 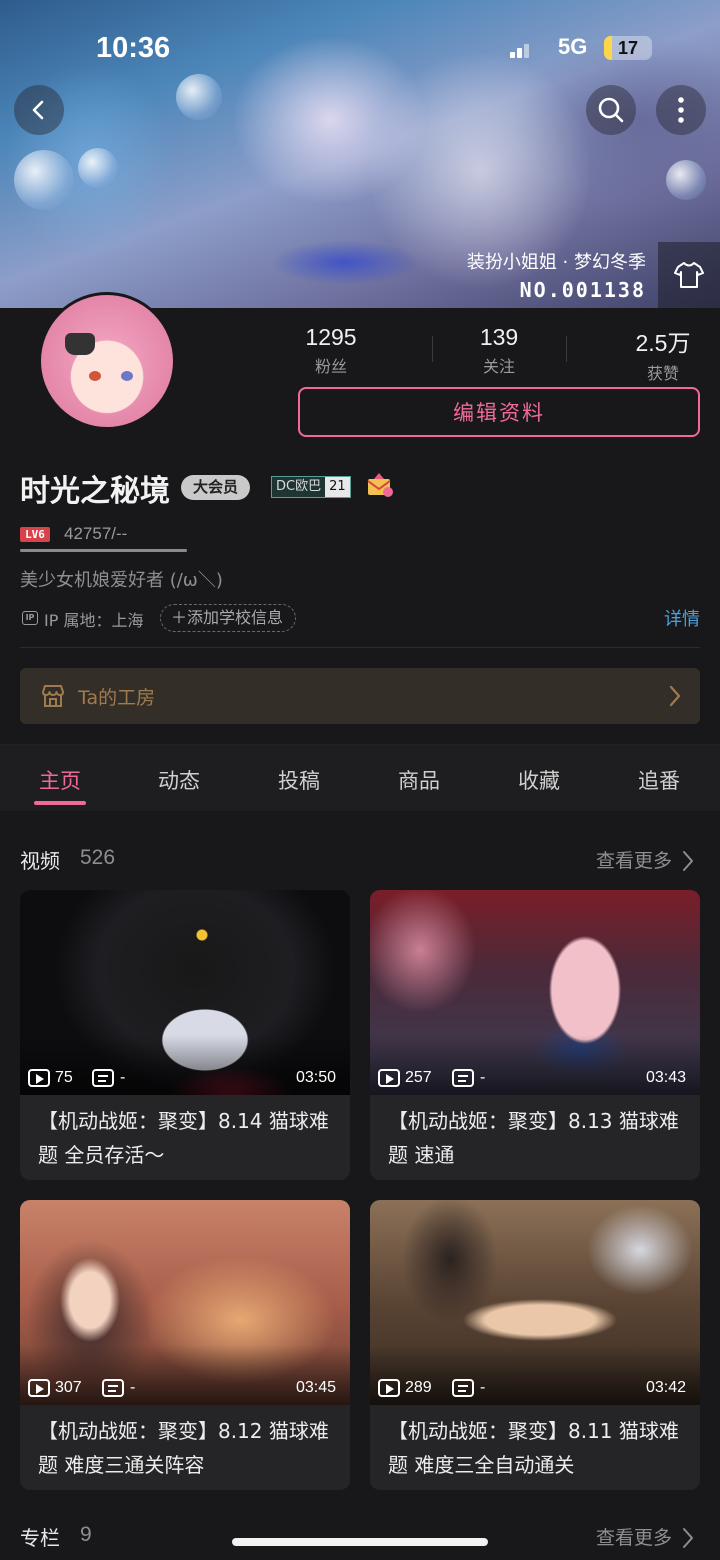 I want to click on stat-followers: 1295 粉丝, so click(x=331, y=350).